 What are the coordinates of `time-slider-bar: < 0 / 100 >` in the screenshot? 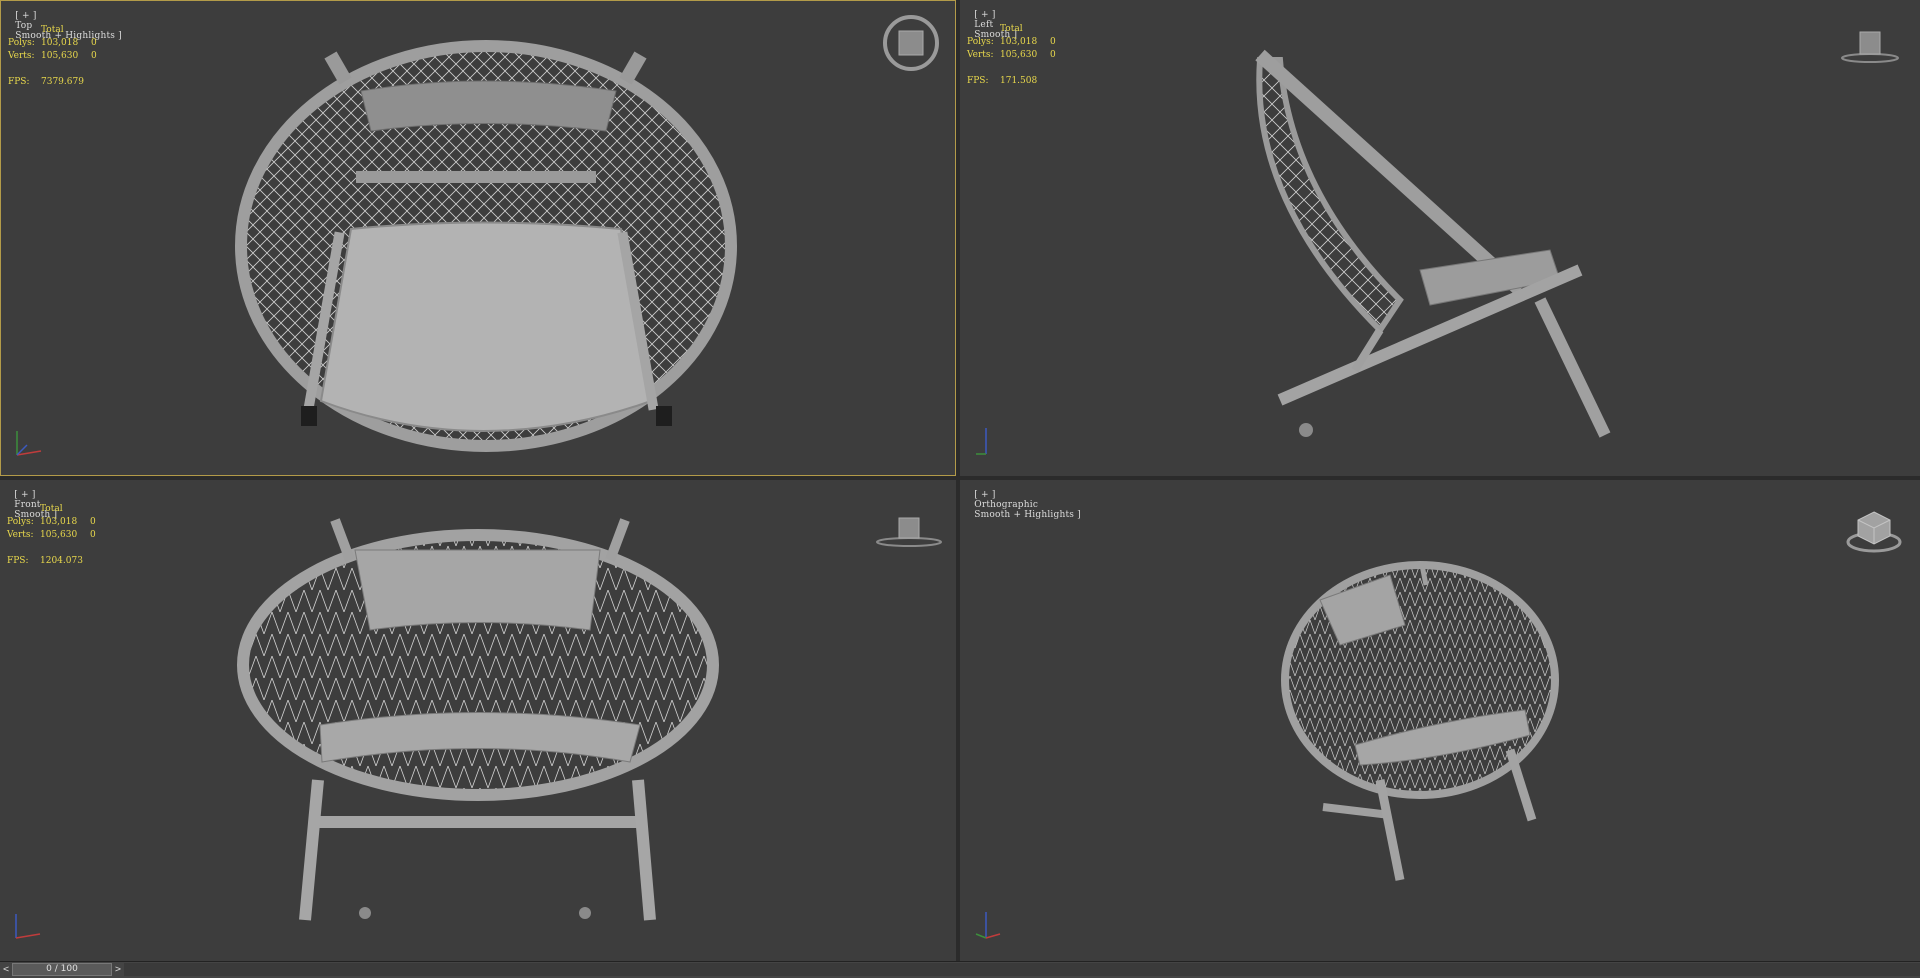 It's located at (960, 969).